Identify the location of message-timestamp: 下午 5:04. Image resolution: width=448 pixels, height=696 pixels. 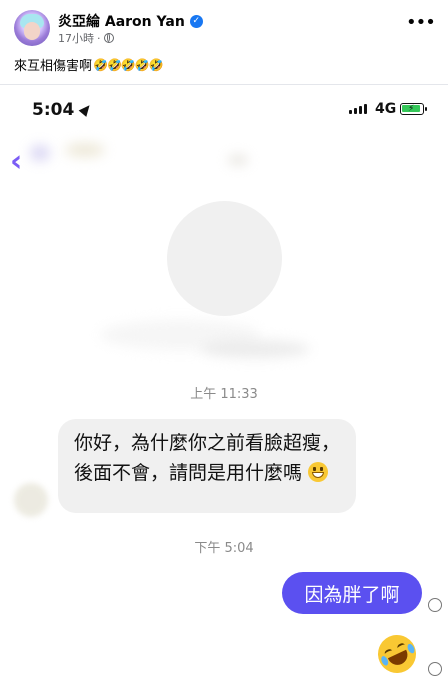
(224, 548).